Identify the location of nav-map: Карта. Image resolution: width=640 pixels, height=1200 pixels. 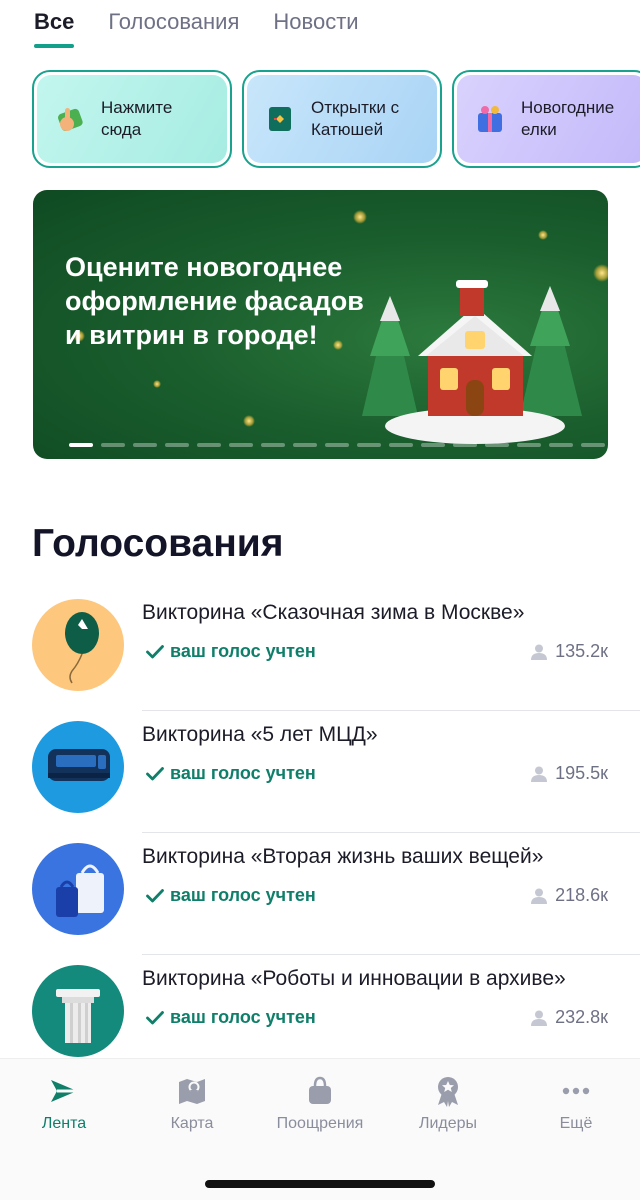
(192, 1104).